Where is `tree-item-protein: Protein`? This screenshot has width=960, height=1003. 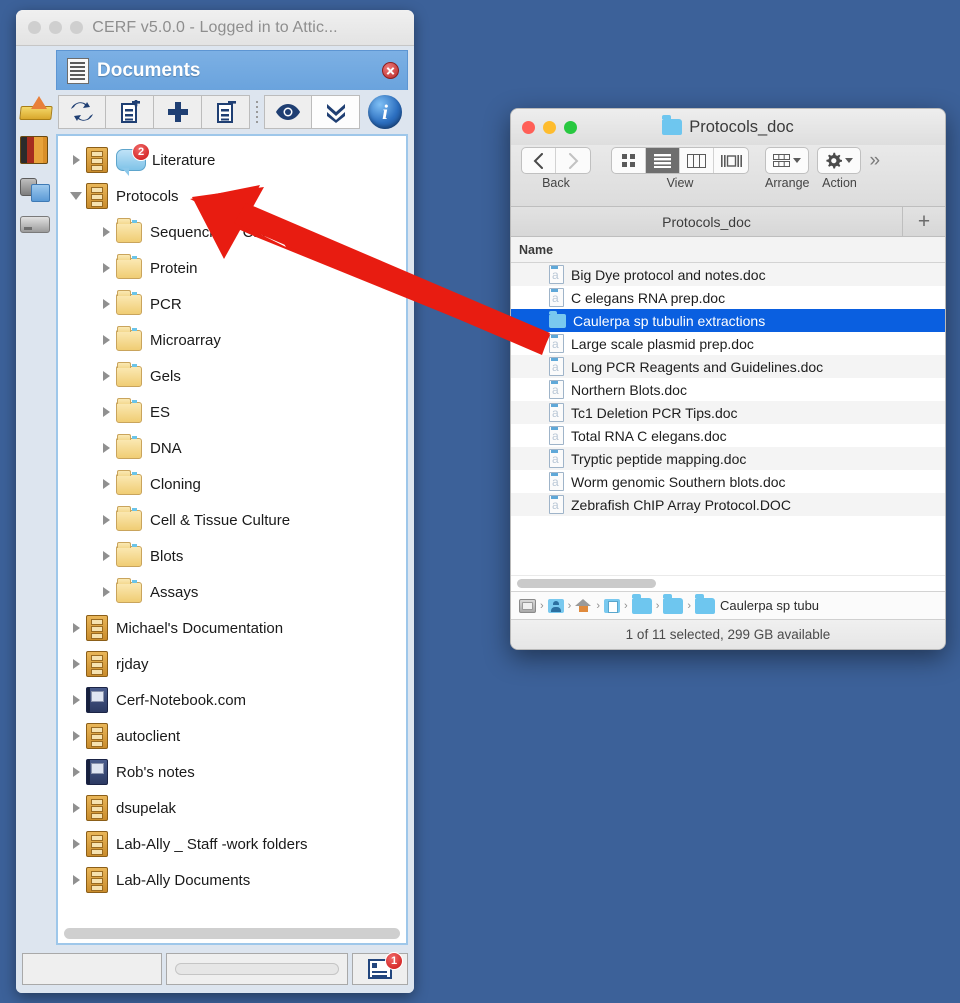
tree-item-protein: Protein is located at coordinates (232, 268).